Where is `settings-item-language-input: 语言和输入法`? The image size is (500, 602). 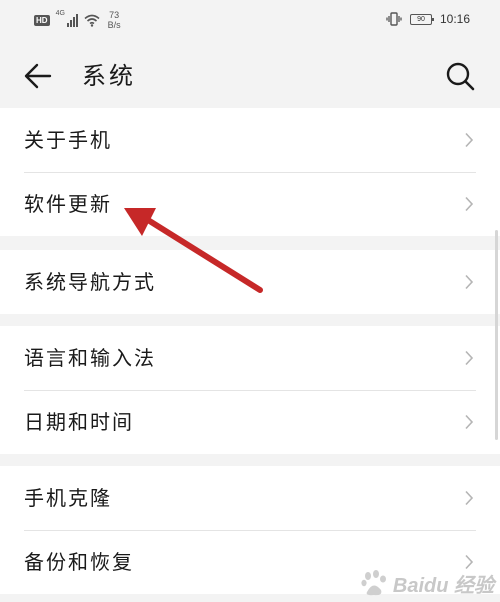
settings-item-language-input: 语言和输入法 is located at coordinates (250, 358).